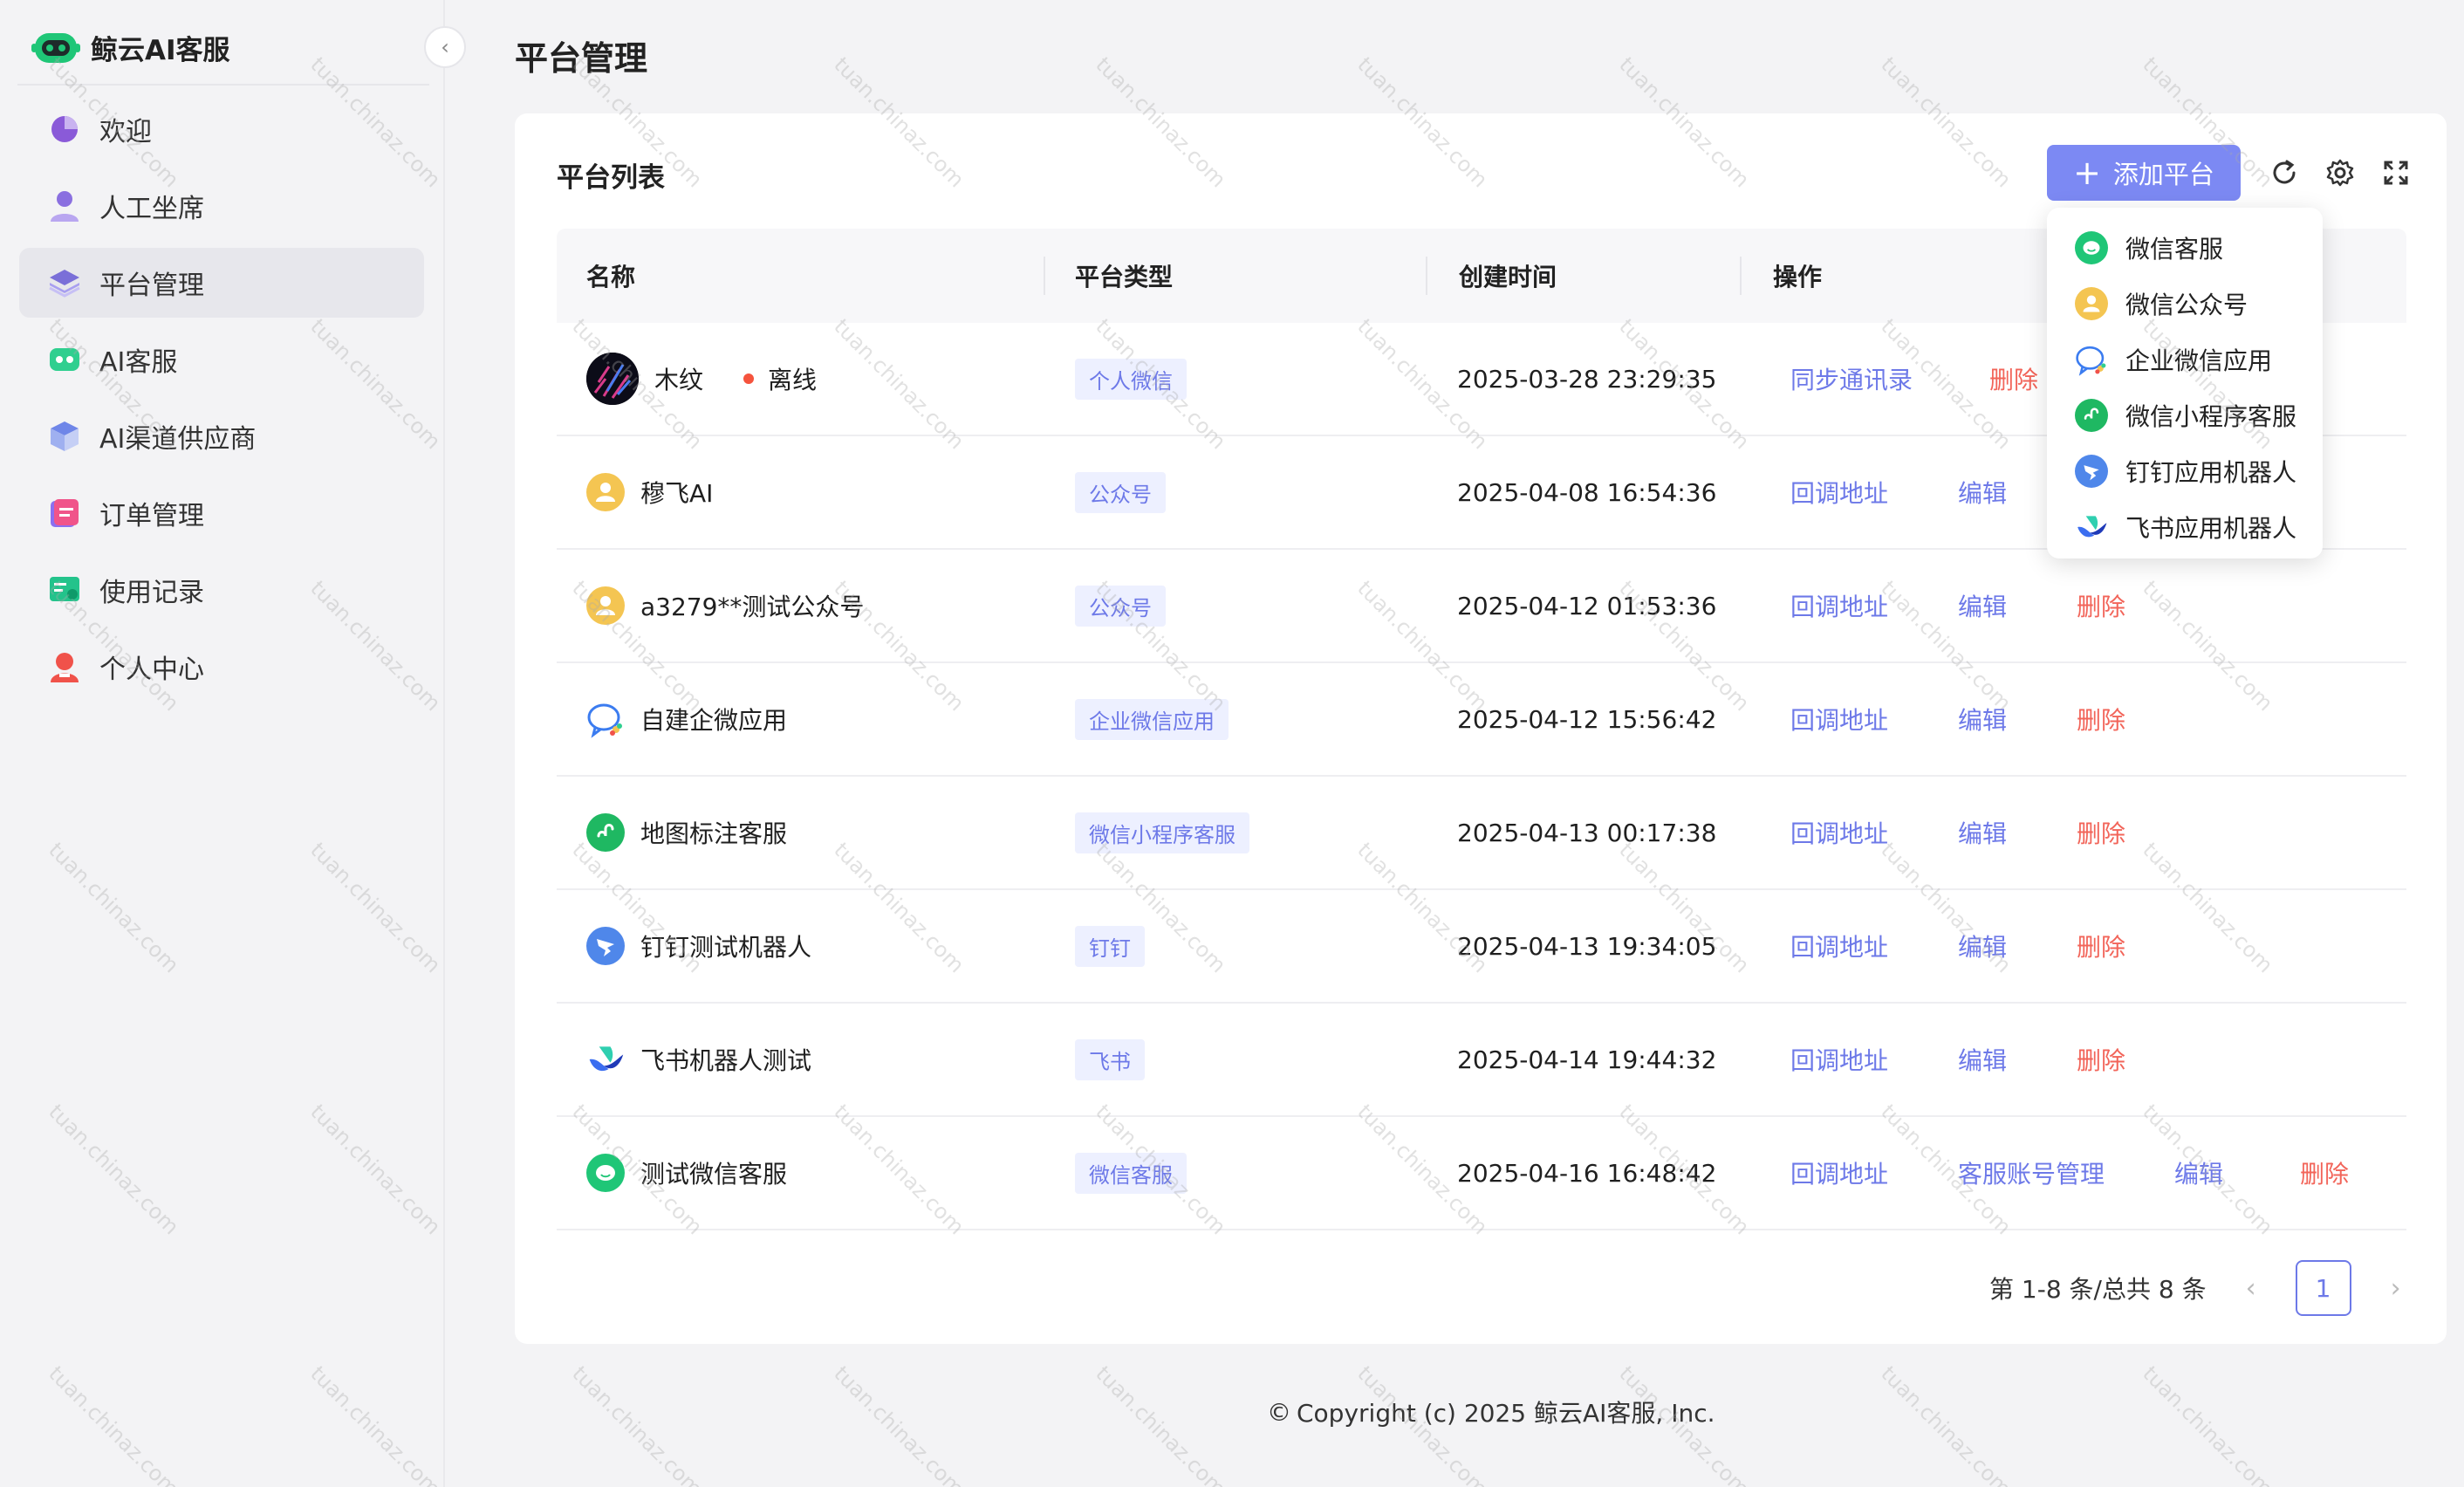 The height and width of the screenshot is (1487, 2464). I want to click on created-time: 2025-04-12 01:53:36, so click(1587, 605).